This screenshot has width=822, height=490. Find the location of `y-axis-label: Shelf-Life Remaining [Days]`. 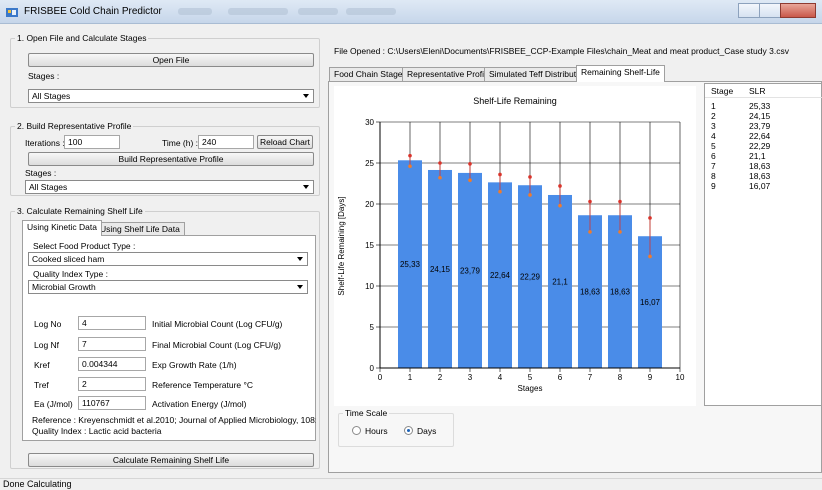

y-axis-label: Shelf-Life Remaining [Days] is located at coordinates (341, 245).